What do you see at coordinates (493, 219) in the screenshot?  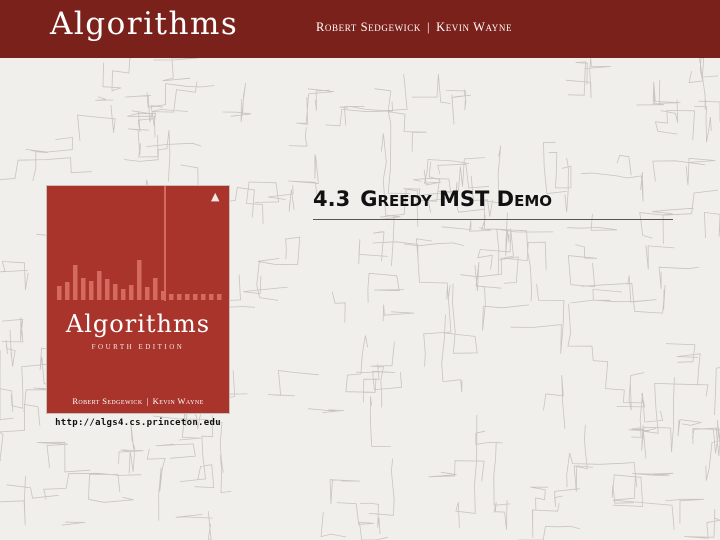 I see `title-underline` at bounding box center [493, 219].